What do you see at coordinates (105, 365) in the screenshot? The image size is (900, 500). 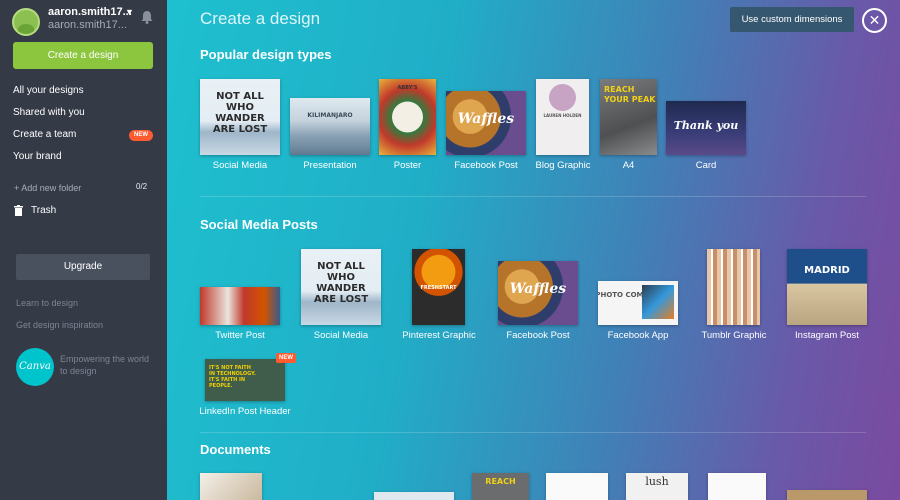 I see `tagline: Empowering the world to design` at bounding box center [105, 365].